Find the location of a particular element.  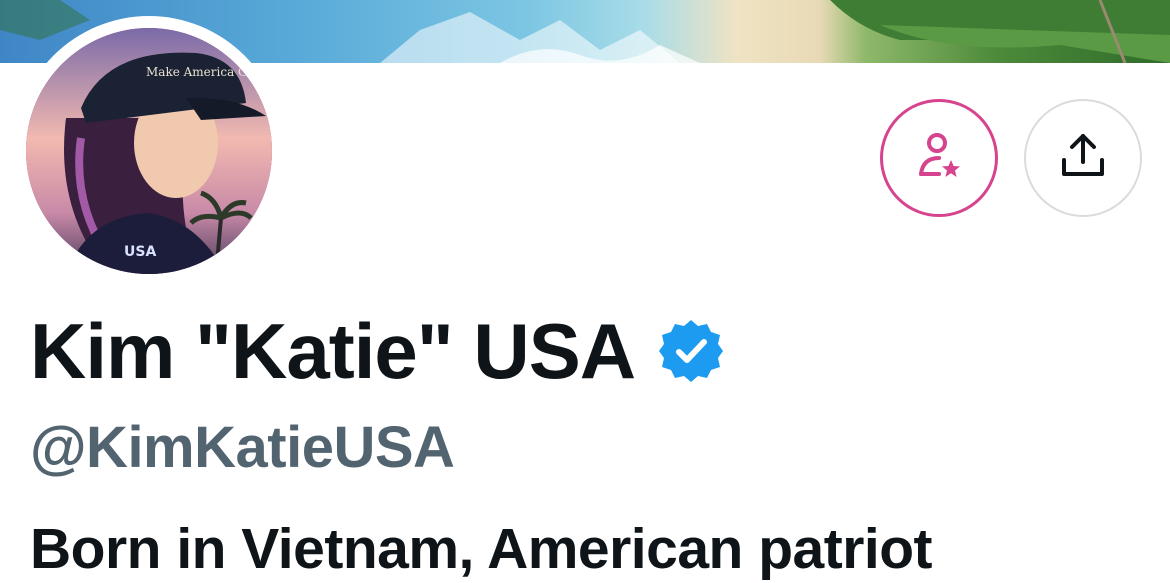

profile-bio: Born in Vietnam, American patriot is located at coordinates (481, 549).